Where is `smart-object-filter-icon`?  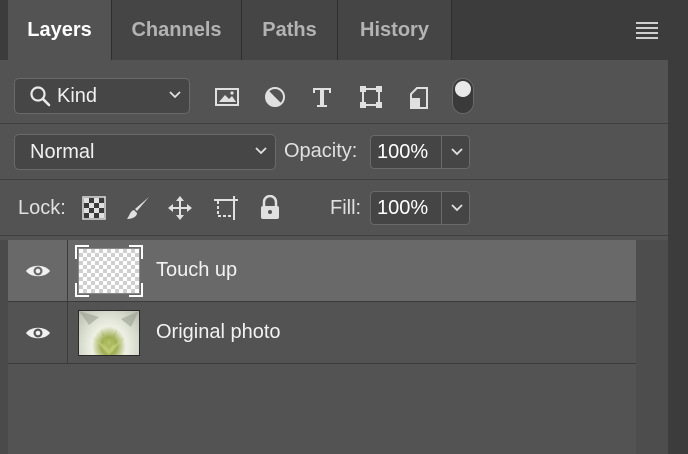
smart-object-filter-icon is located at coordinates (419, 97).